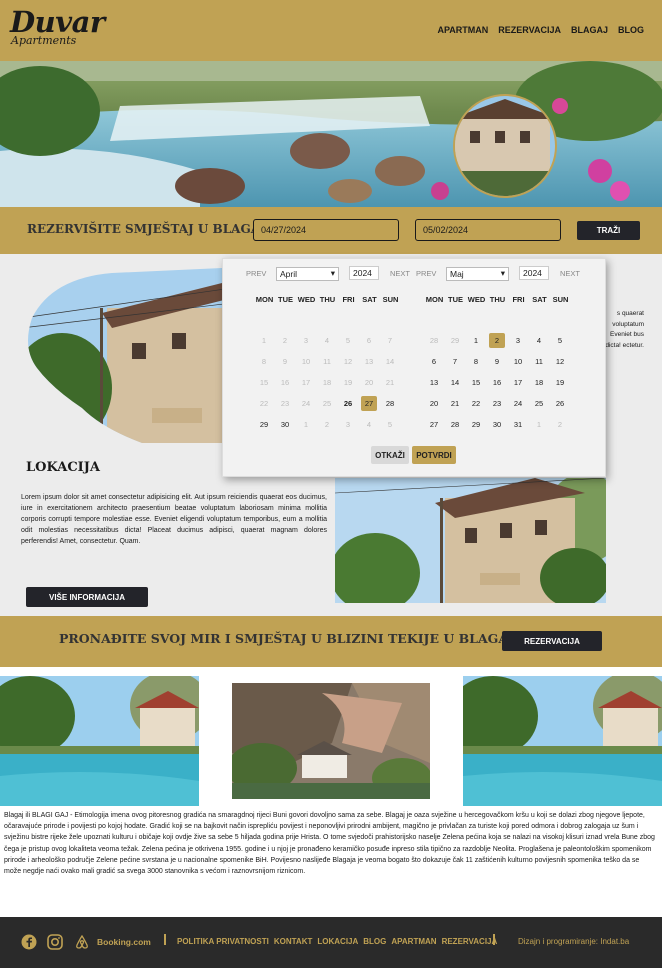  Describe the element at coordinates (539, 340) in the screenshot. I see `calendar-day: 4` at that location.